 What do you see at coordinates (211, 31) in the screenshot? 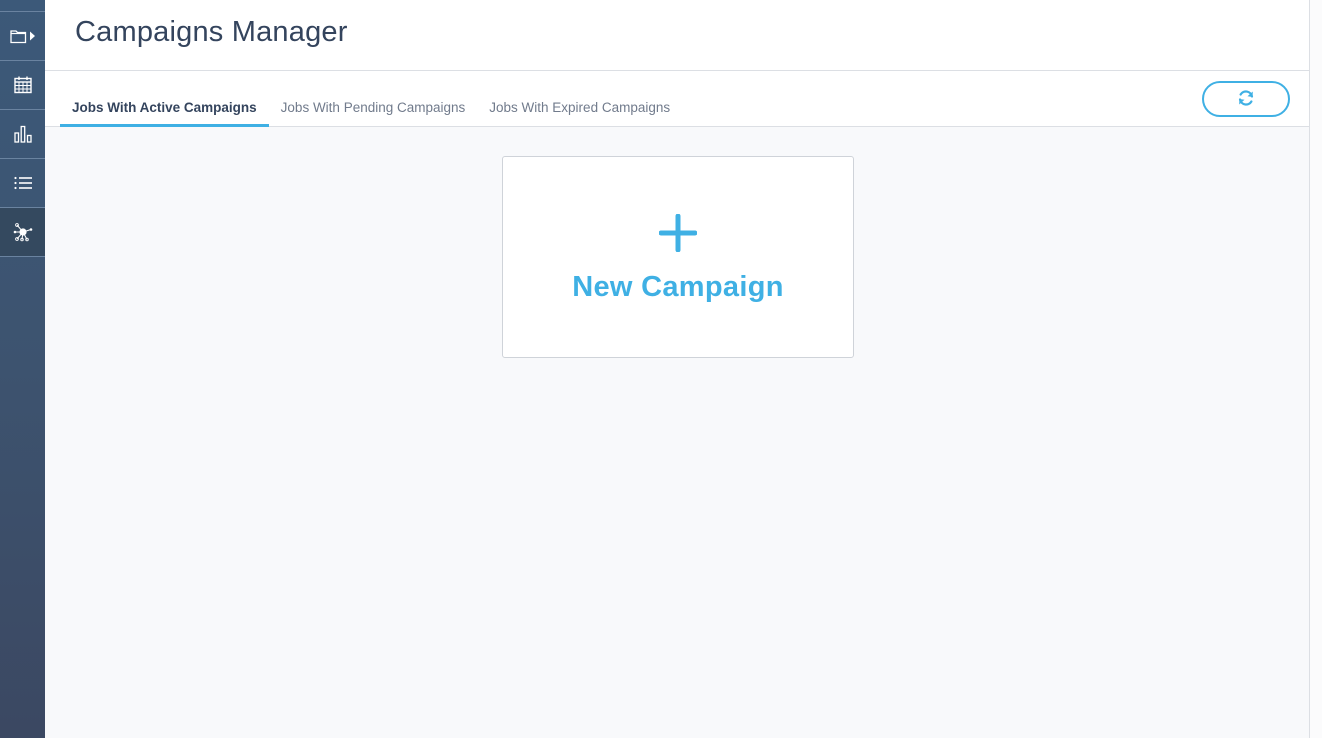
I see `page-title: Campaigns Manager` at bounding box center [211, 31].